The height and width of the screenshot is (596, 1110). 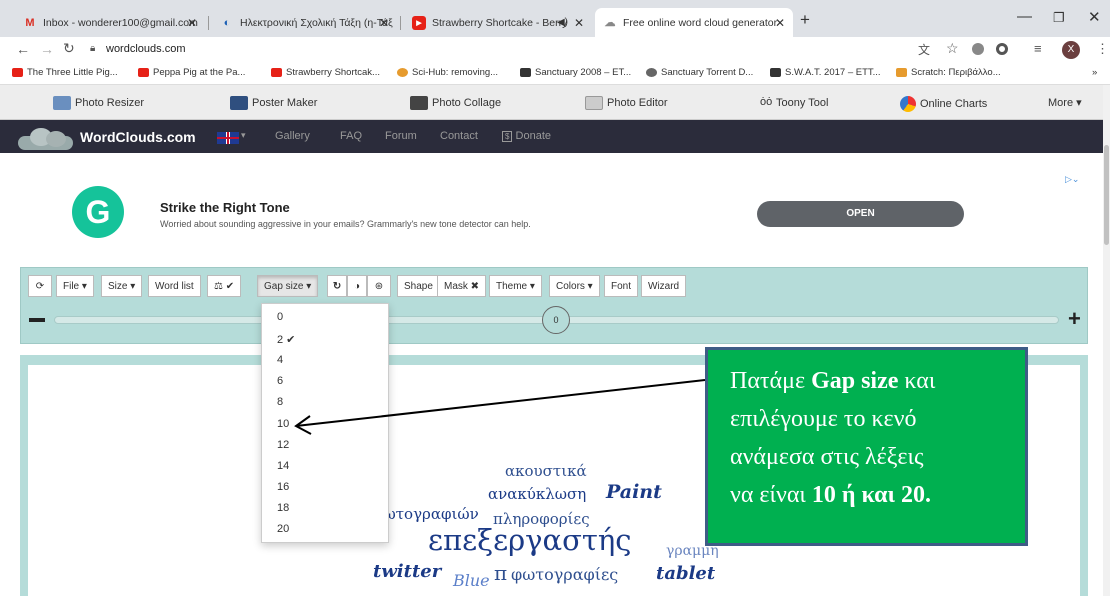 I want to click on photo-resizer-link: Photo Resizer, so click(x=98, y=103).